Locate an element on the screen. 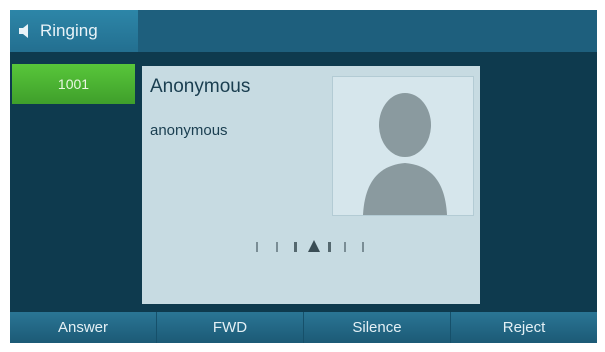  line-key-1001: 1001 is located at coordinates (73, 84).